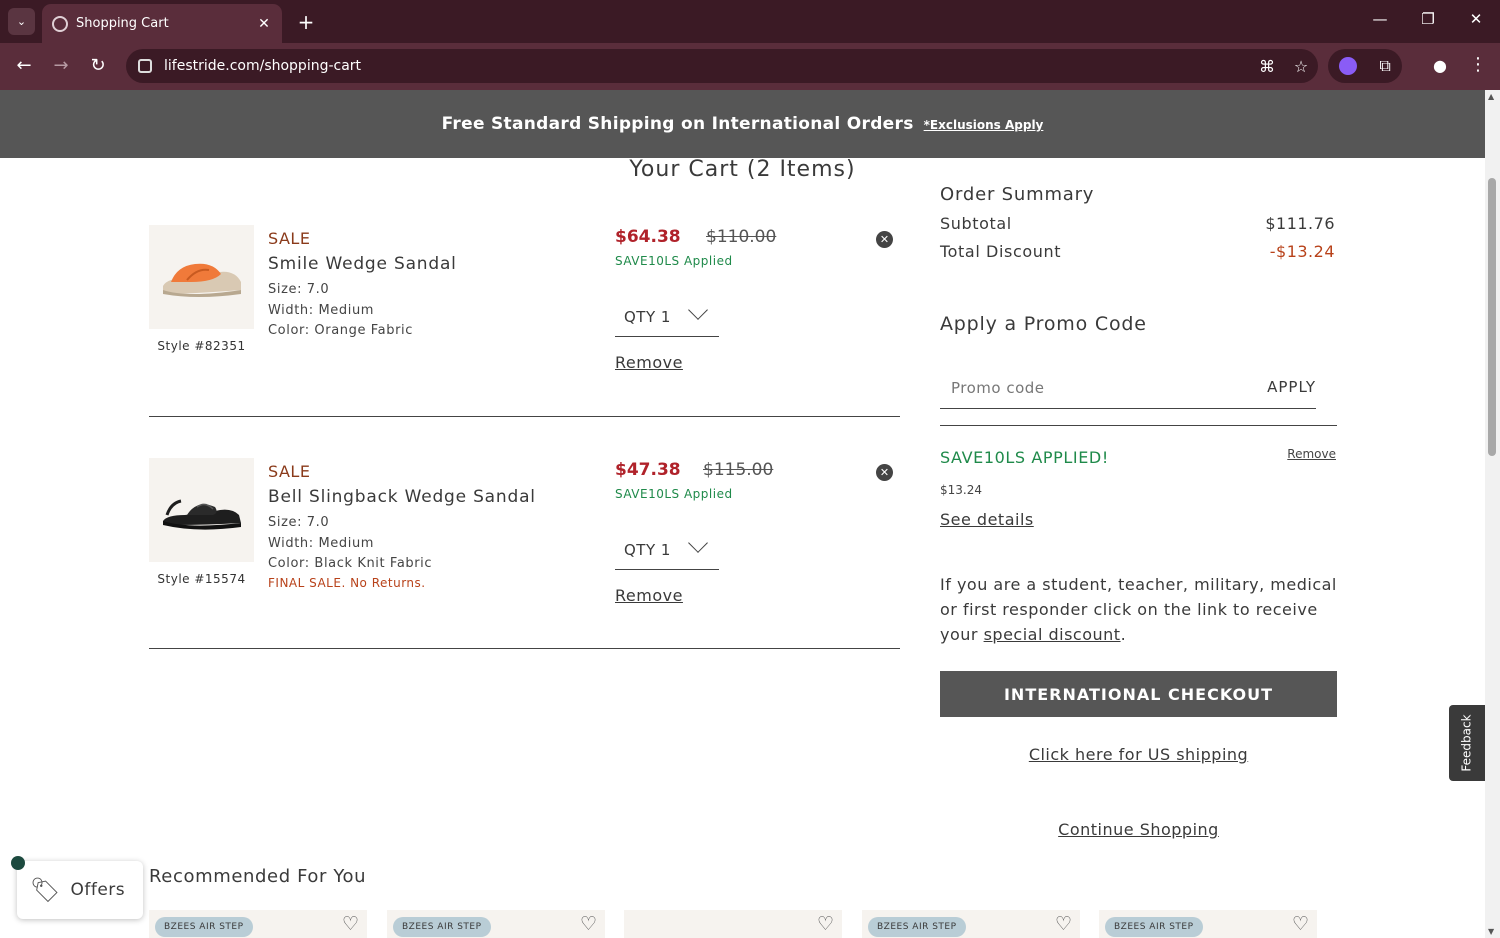 Image resolution: width=1500 pixels, height=938 pixels. What do you see at coordinates (1138, 694) in the screenshot?
I see `international-checkout-button: INTERNATIONAL CHECKOUT` at bounding box center [1138, 694].